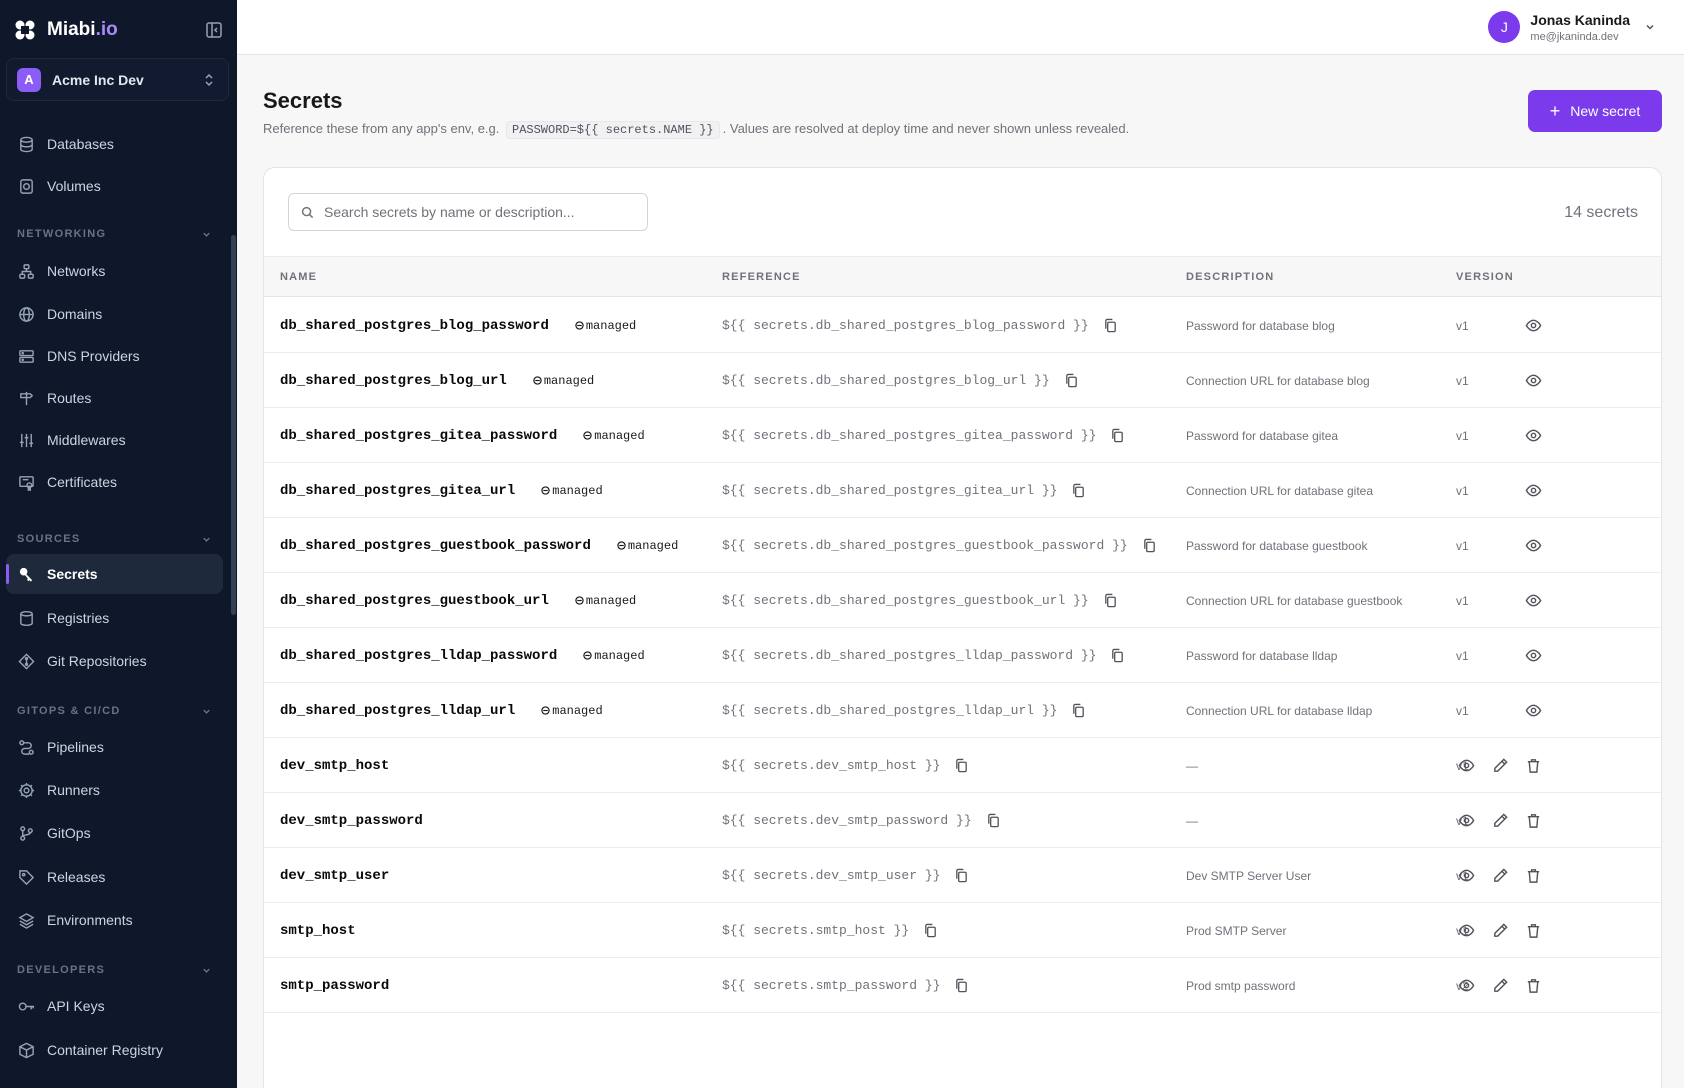  I want to click on user-menu: J Jonas Kaninda me@jkaninda.dev, so click(1572, 27).